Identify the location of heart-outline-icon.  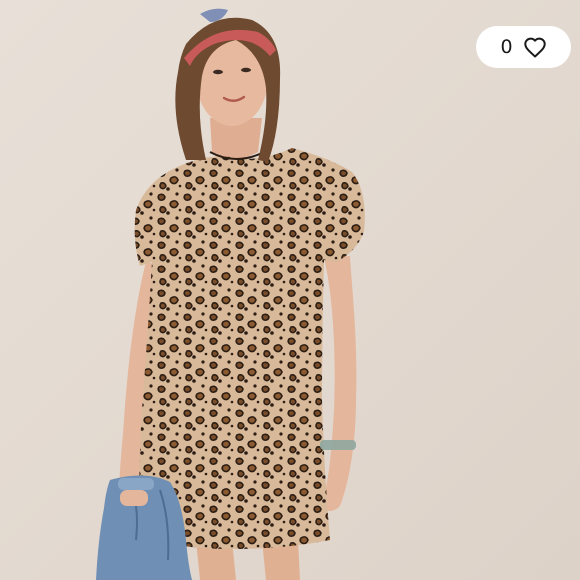
(535, 47).